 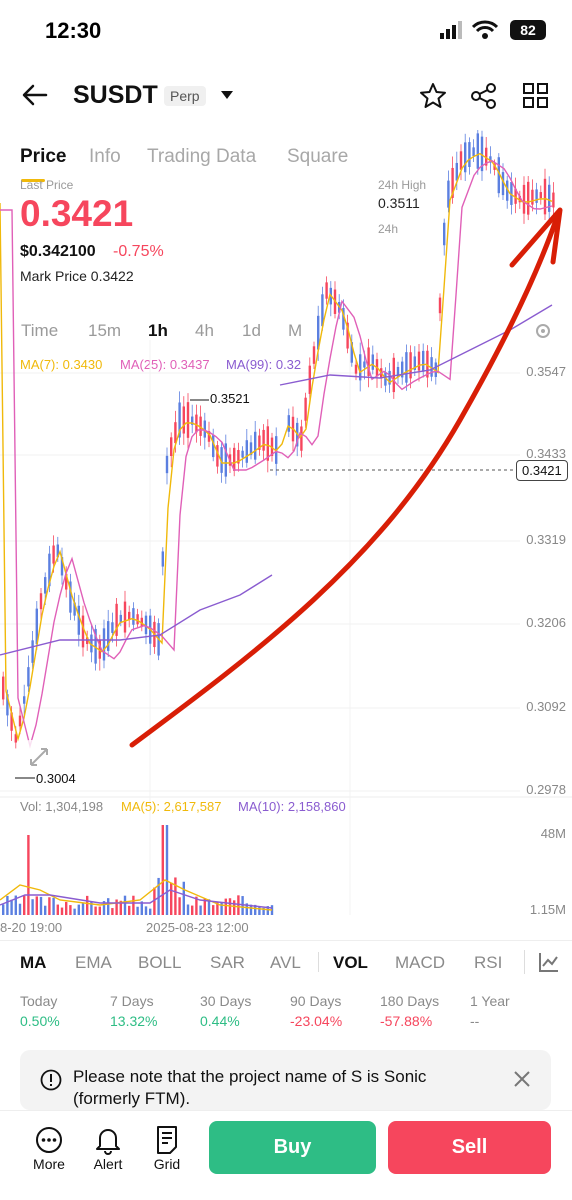 I want to click on x-axis-date: 8-20 19:00, so click(x=31, y=927).